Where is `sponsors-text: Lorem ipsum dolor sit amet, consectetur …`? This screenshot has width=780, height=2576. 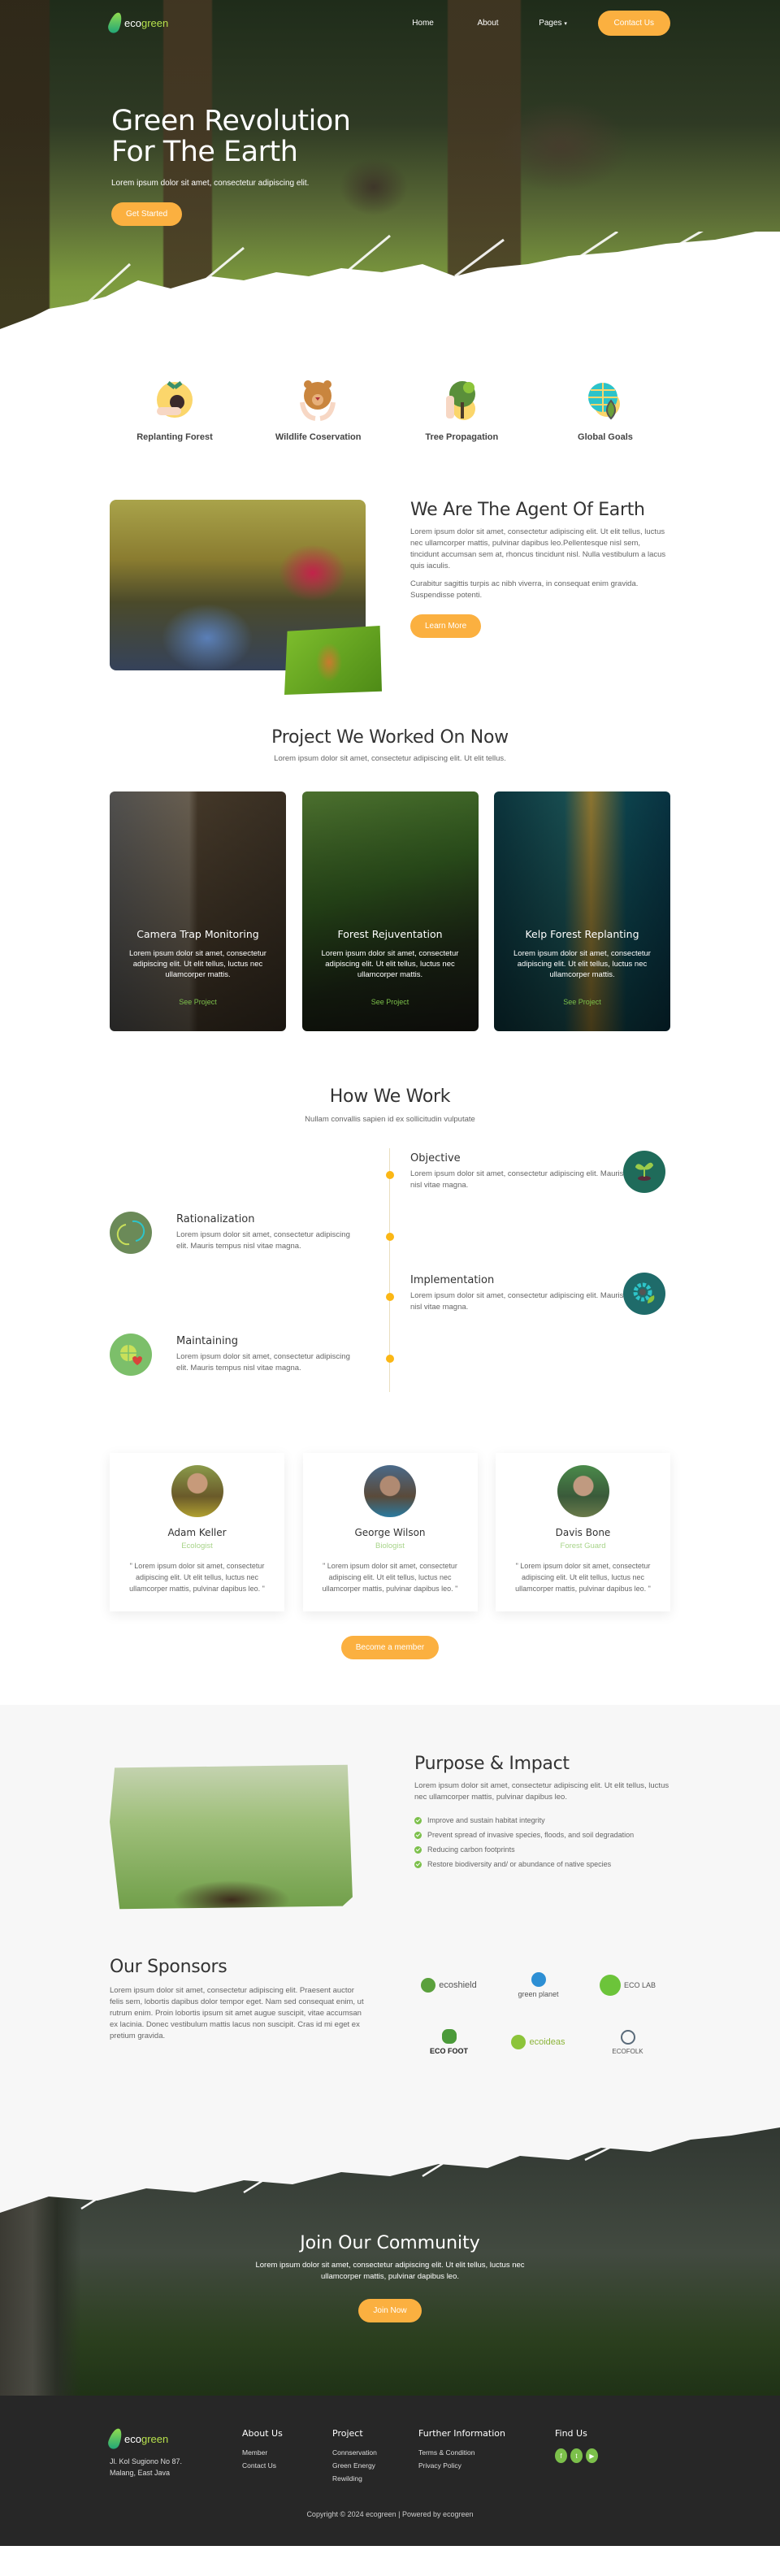 sponsors-text: Lorem ipsum dolor sit amet, consectetur … is located at coordinates (237, 2013).